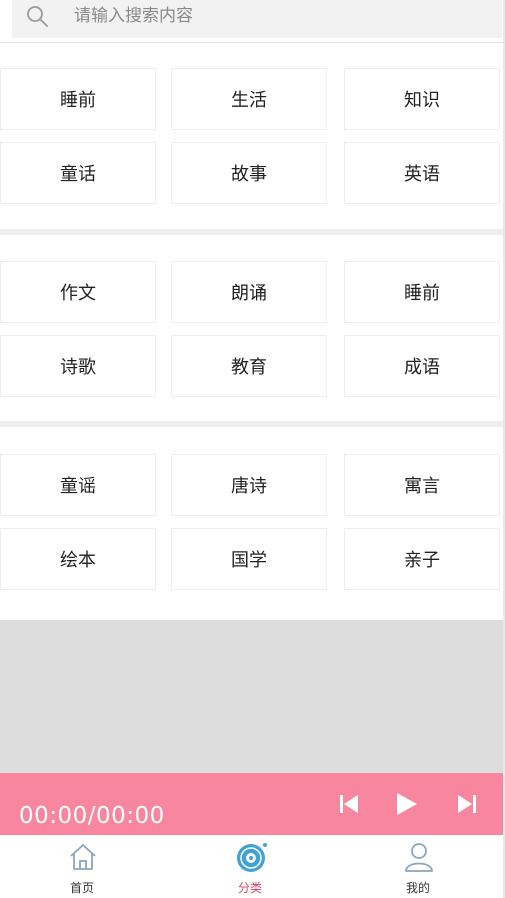 The width and height of the screenshot is (505, 898). I want to click on tab-home: 首页, so click(82, 866).